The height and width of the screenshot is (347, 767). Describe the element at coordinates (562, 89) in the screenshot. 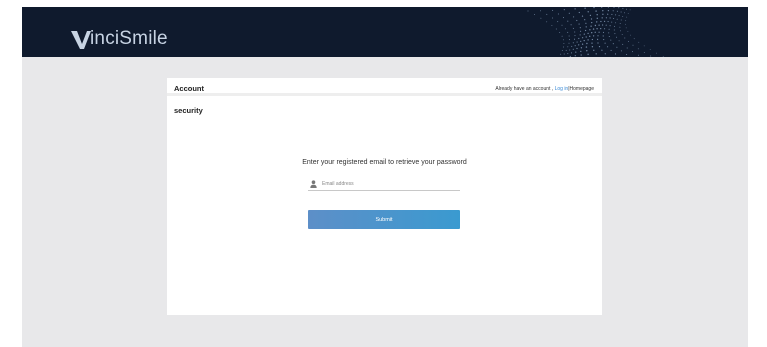

I see `login-link: Log in` at that location.